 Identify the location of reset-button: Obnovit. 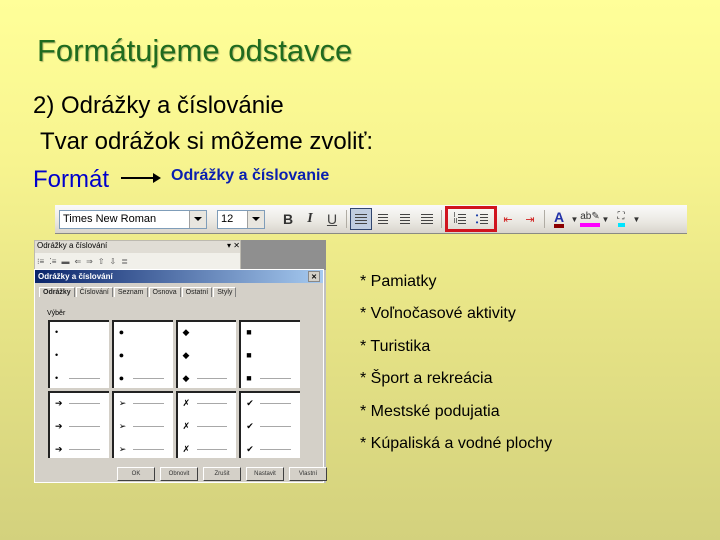
(179, 474).